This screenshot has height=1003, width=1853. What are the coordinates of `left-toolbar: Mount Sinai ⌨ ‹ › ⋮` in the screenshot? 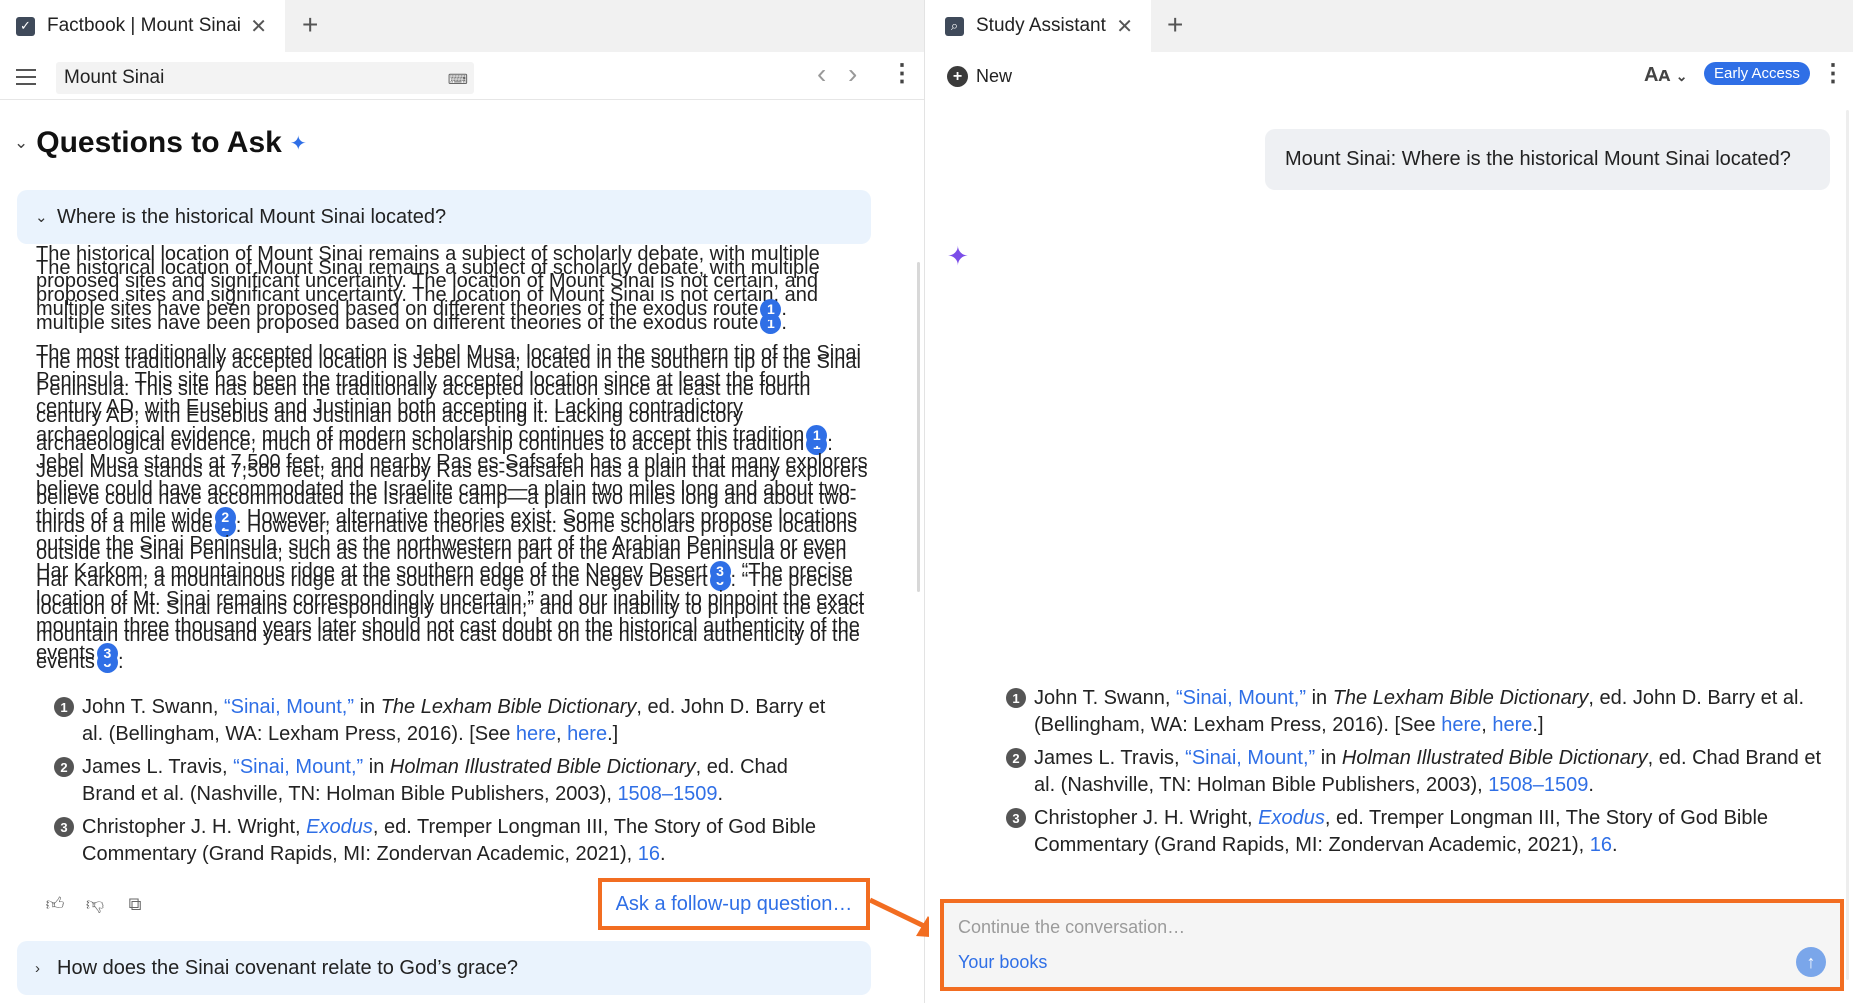 It's located at (462, 76).